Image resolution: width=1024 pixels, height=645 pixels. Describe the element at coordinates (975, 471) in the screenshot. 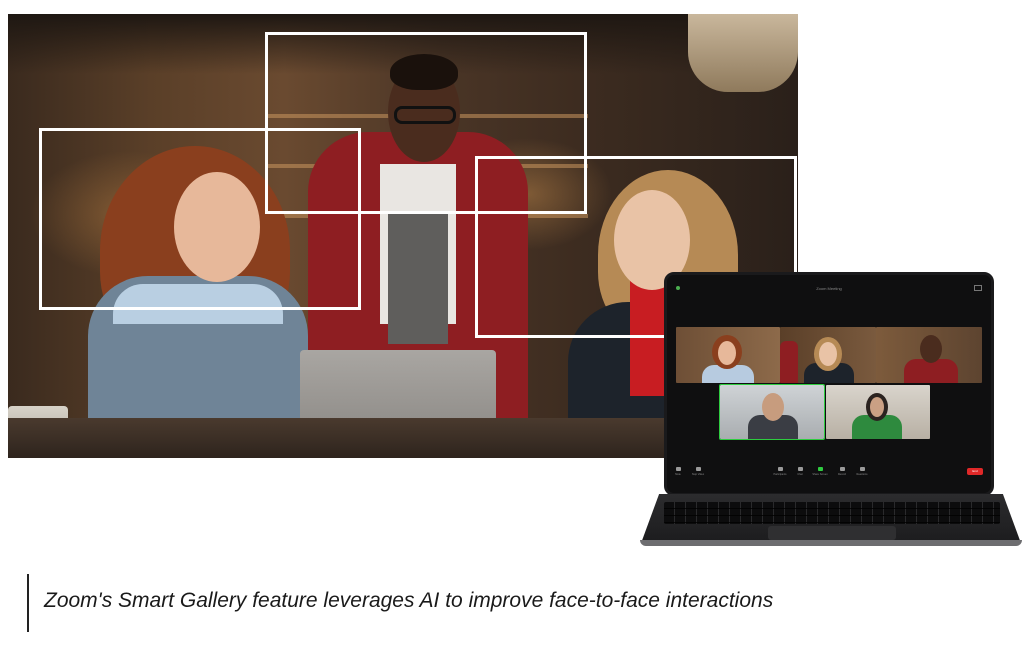

I see `end-meeting-button: End` at that location.